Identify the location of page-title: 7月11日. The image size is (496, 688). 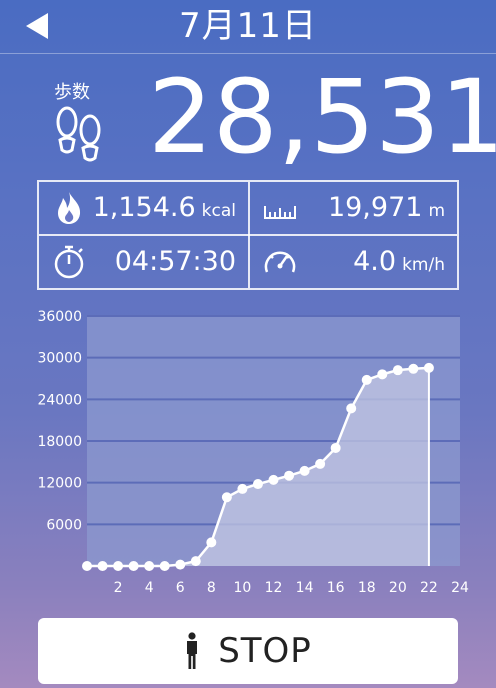
(248, 26).